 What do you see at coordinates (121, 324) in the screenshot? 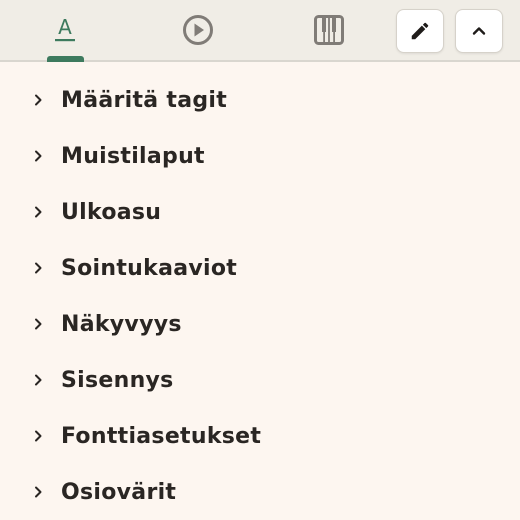
I see `menu-item-label: Näkyvyys` at bounding box center [121, 324].